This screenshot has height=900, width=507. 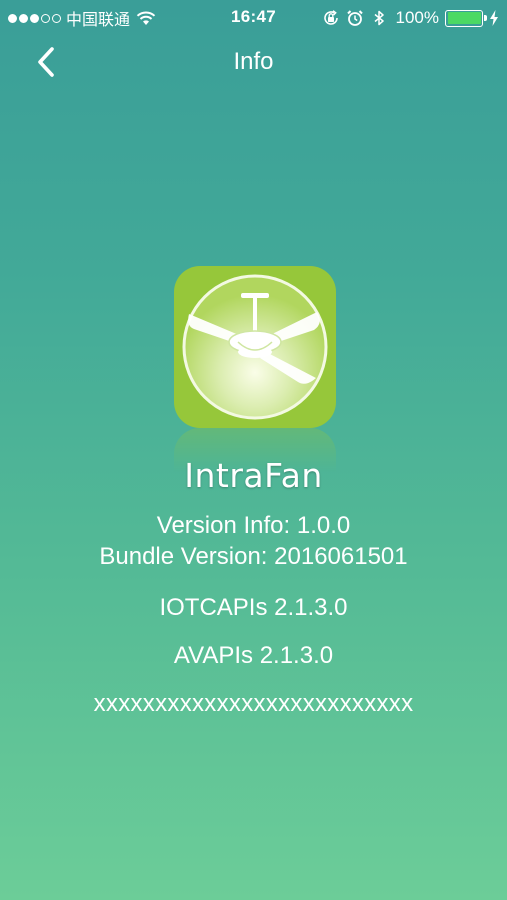 I want to click on navigation-bar: Info, so click(x=253, y=61).